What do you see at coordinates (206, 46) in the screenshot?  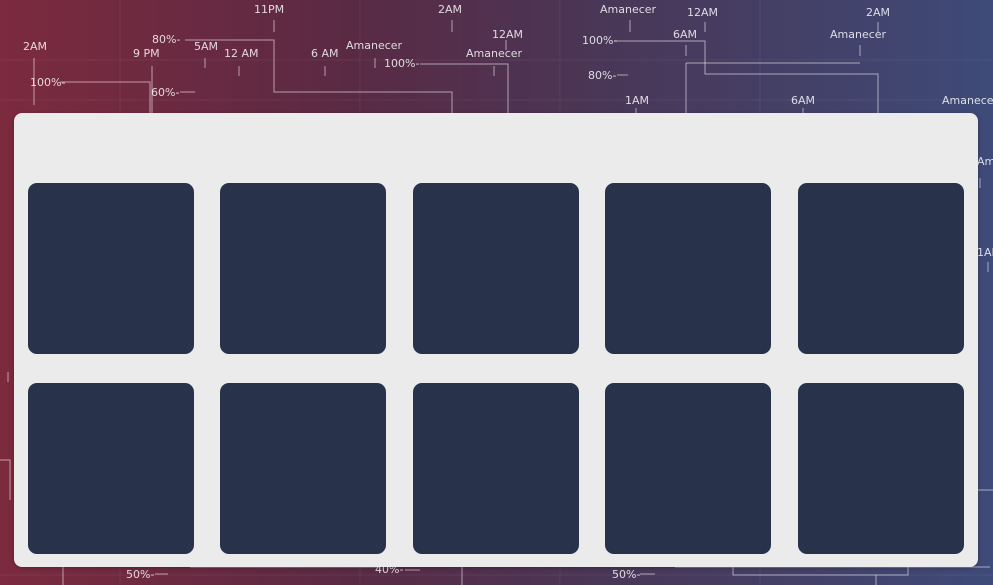 I see `bg-label: 5AM` at bounding box center [206, 46].